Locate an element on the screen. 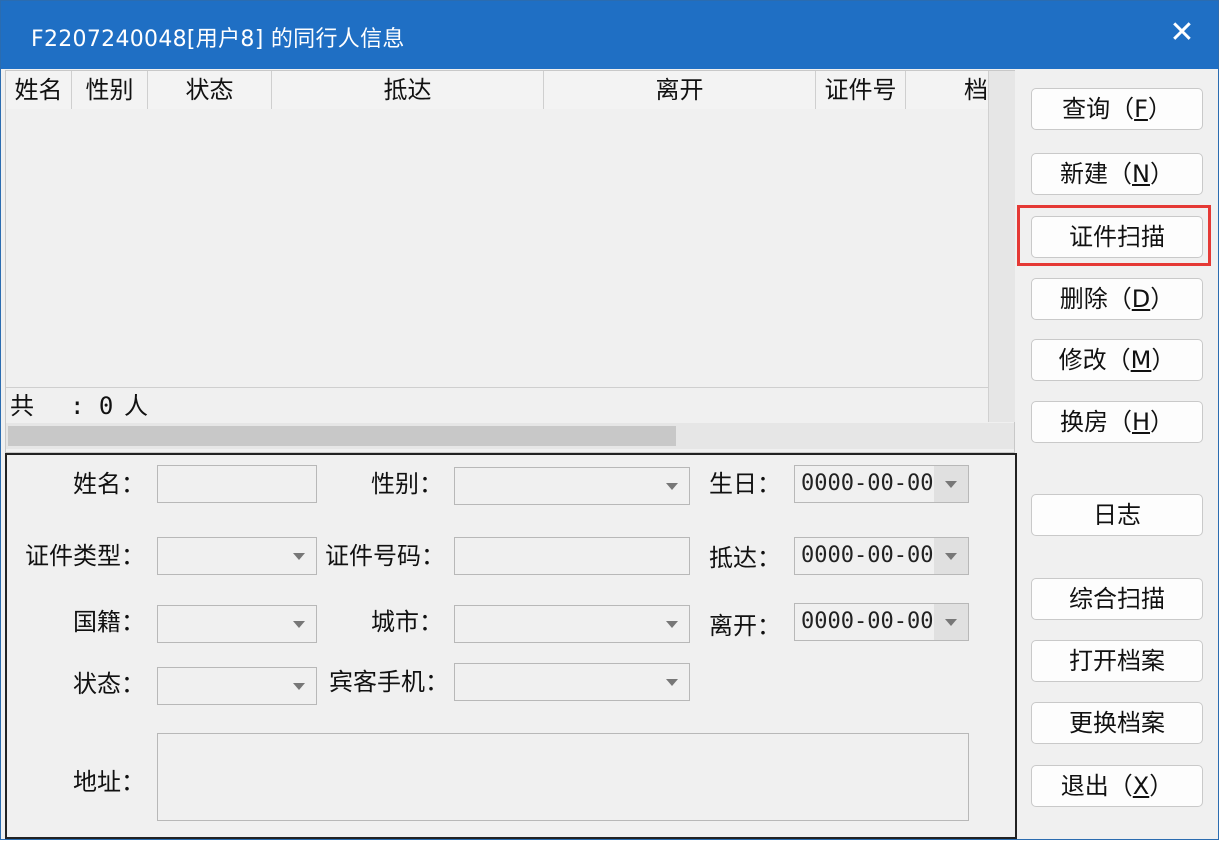 Image resolution: width=1225 pixels, height=844 pixels. column-header-leave: 离开 is located at coordinates (680, 90).